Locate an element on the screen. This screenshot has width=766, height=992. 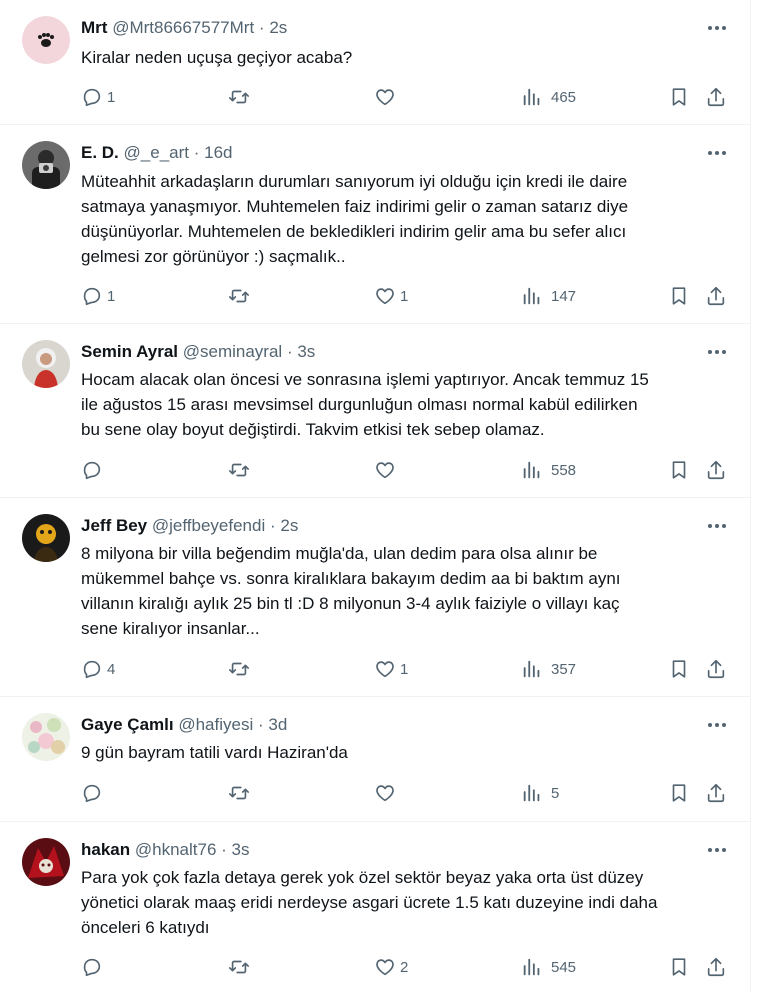
user-handle: @Mrt86667577Mrt is located at coordinates (183, 27).